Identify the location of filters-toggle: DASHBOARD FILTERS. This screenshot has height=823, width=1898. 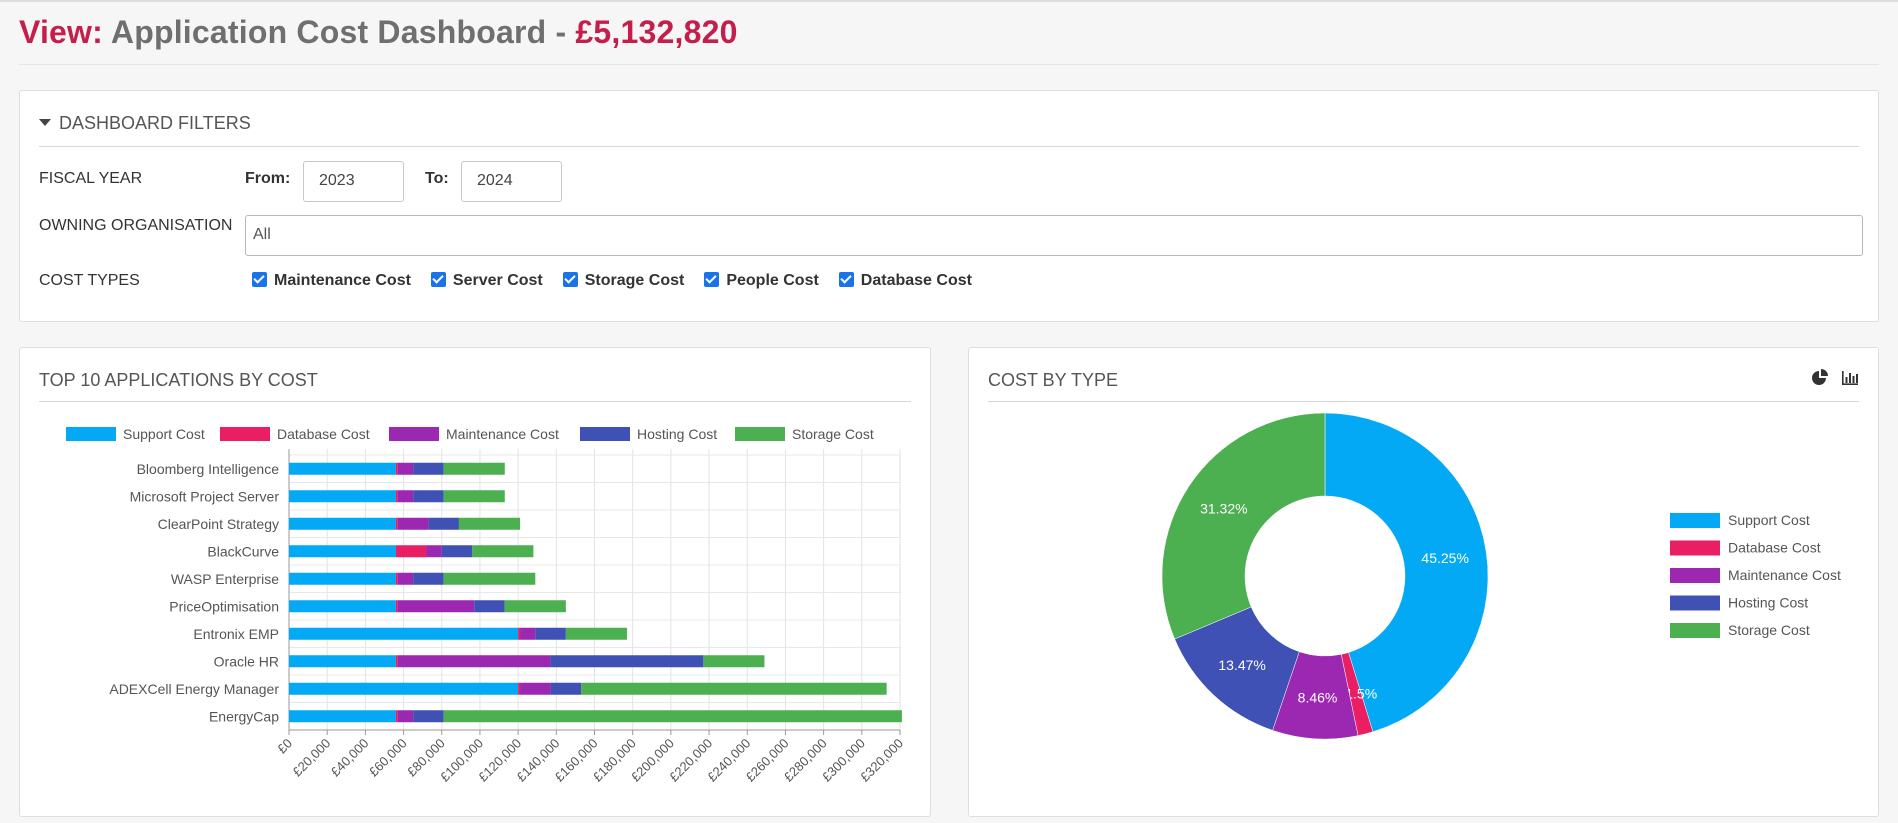
(949, 130).